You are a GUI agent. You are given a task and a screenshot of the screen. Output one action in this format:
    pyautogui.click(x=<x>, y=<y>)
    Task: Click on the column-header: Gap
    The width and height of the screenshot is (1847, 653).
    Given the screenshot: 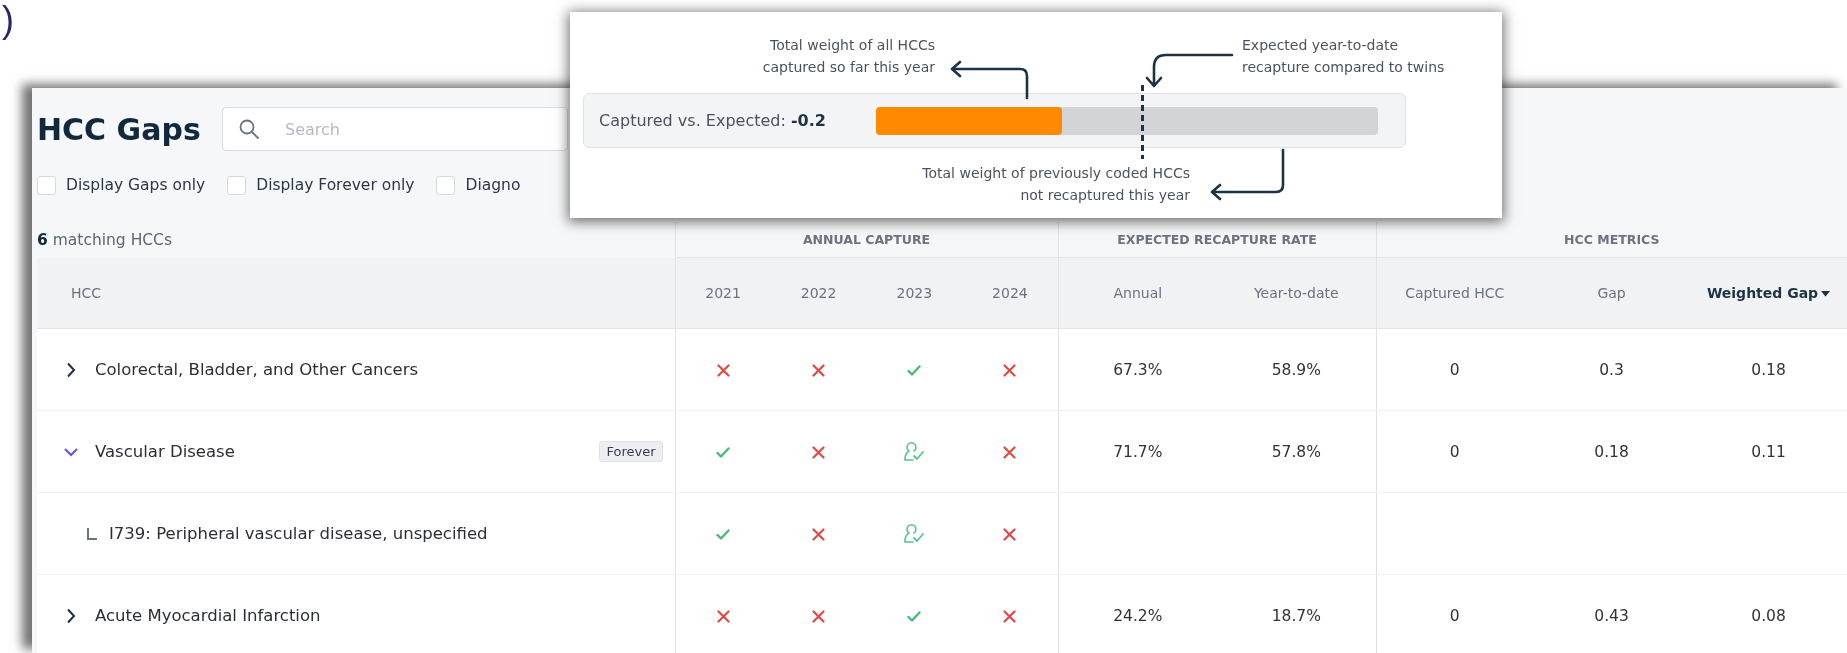 What is the action you would take?
    pyautogui.click(x=1611, y=293)
    